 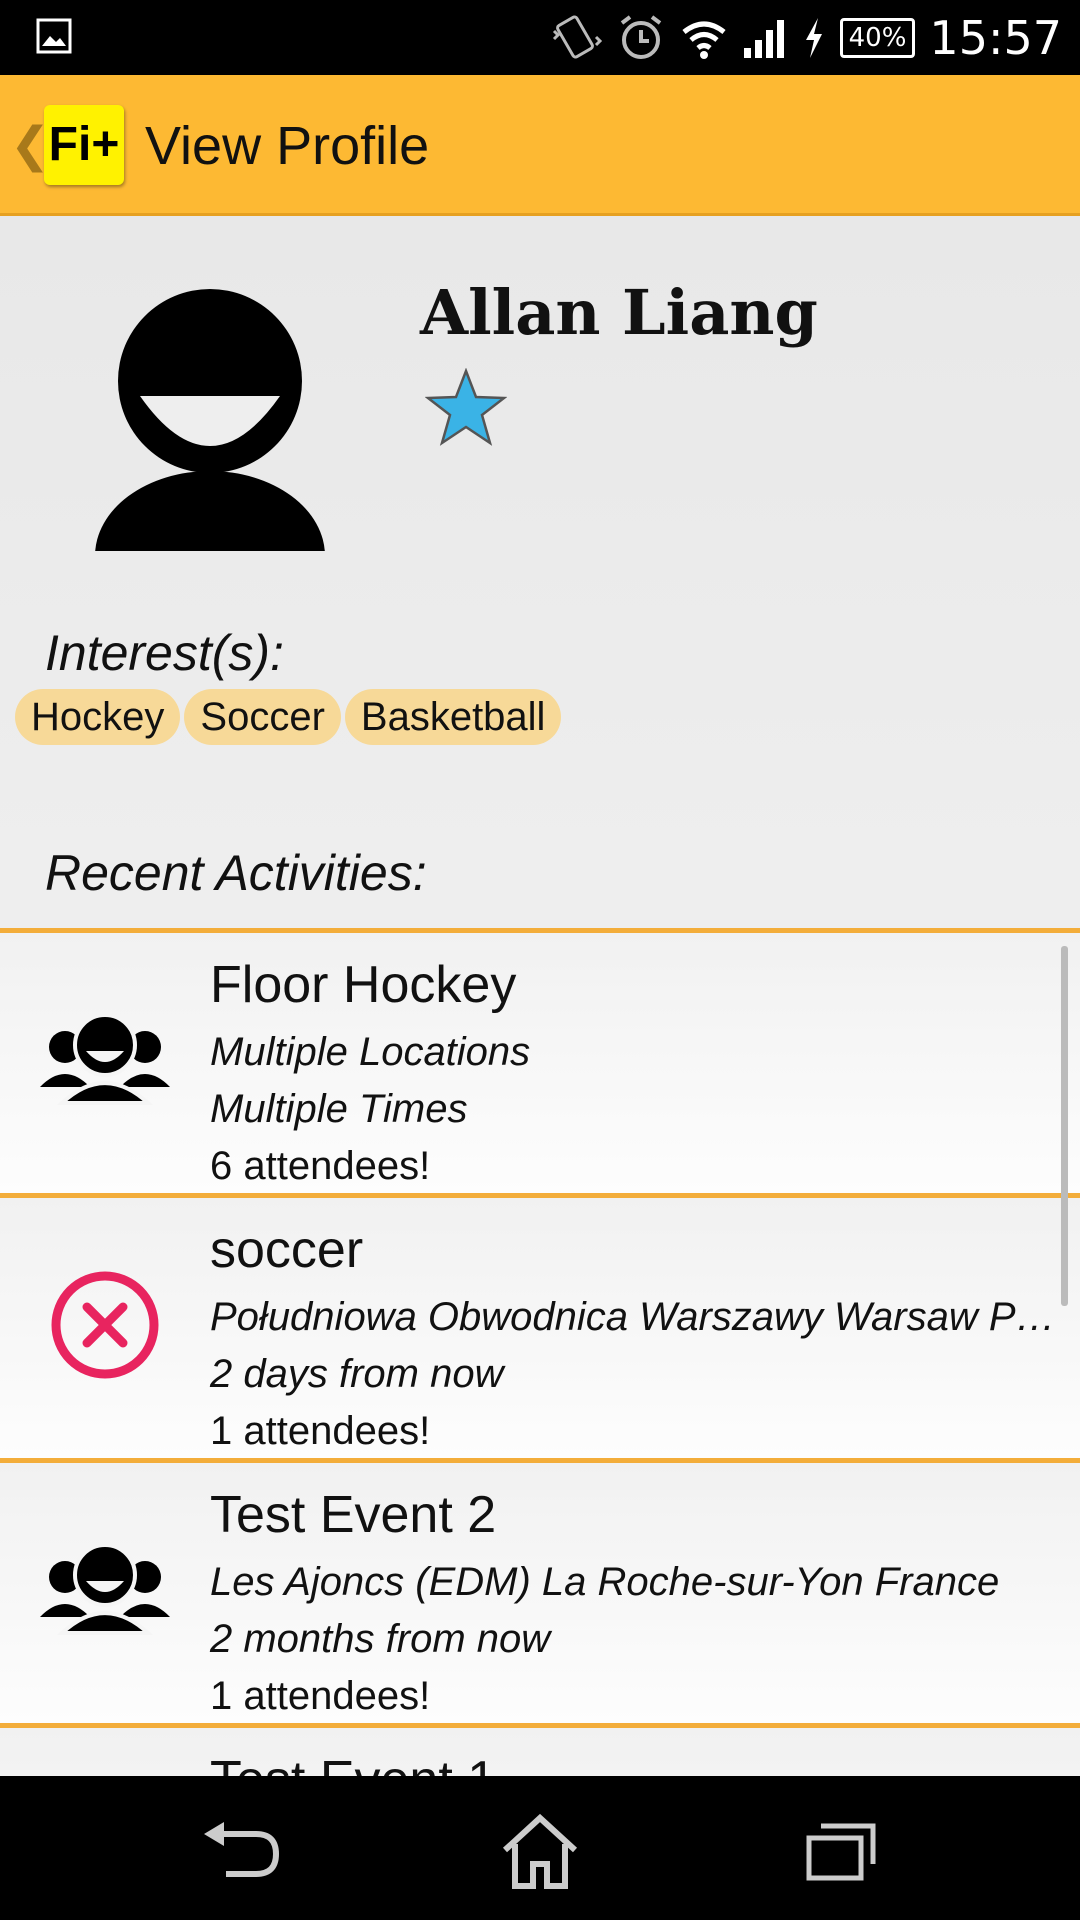 What do you see at coordinates (619, 312) in the screenshot?
I see `profile-name: Allan Liang` at bounding box center [619, 312].